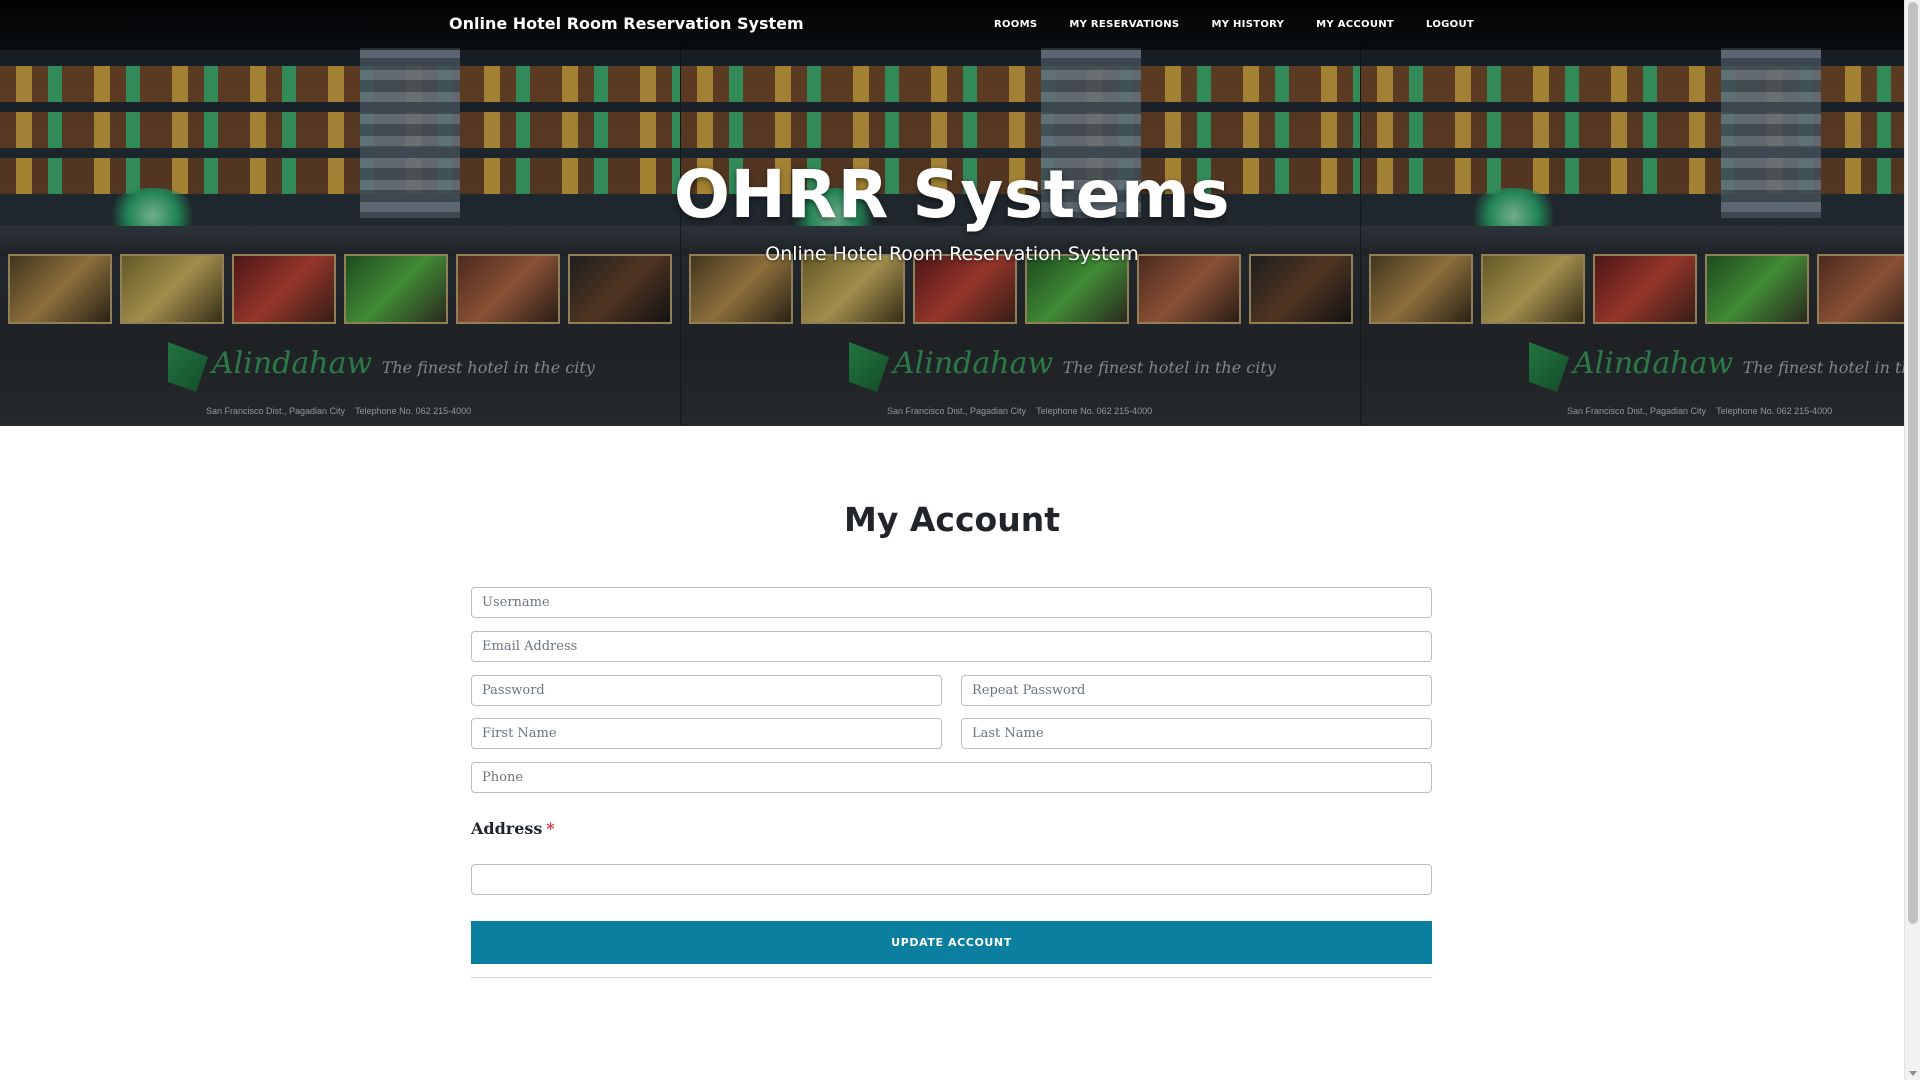 This screenshot has width=1920, height=1080. Describe the element at coordinates (951, 602) in the screenshot. I see `username-field` at that location.